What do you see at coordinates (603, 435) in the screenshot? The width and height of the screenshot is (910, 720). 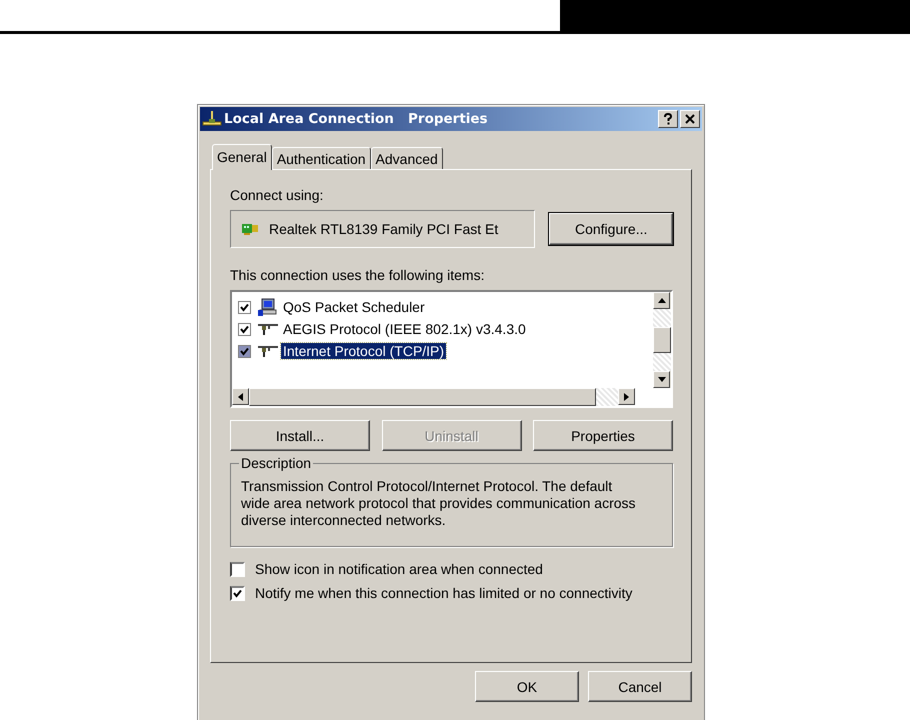 I see `item-action-button: Properties` at bounding box center [603, 435].